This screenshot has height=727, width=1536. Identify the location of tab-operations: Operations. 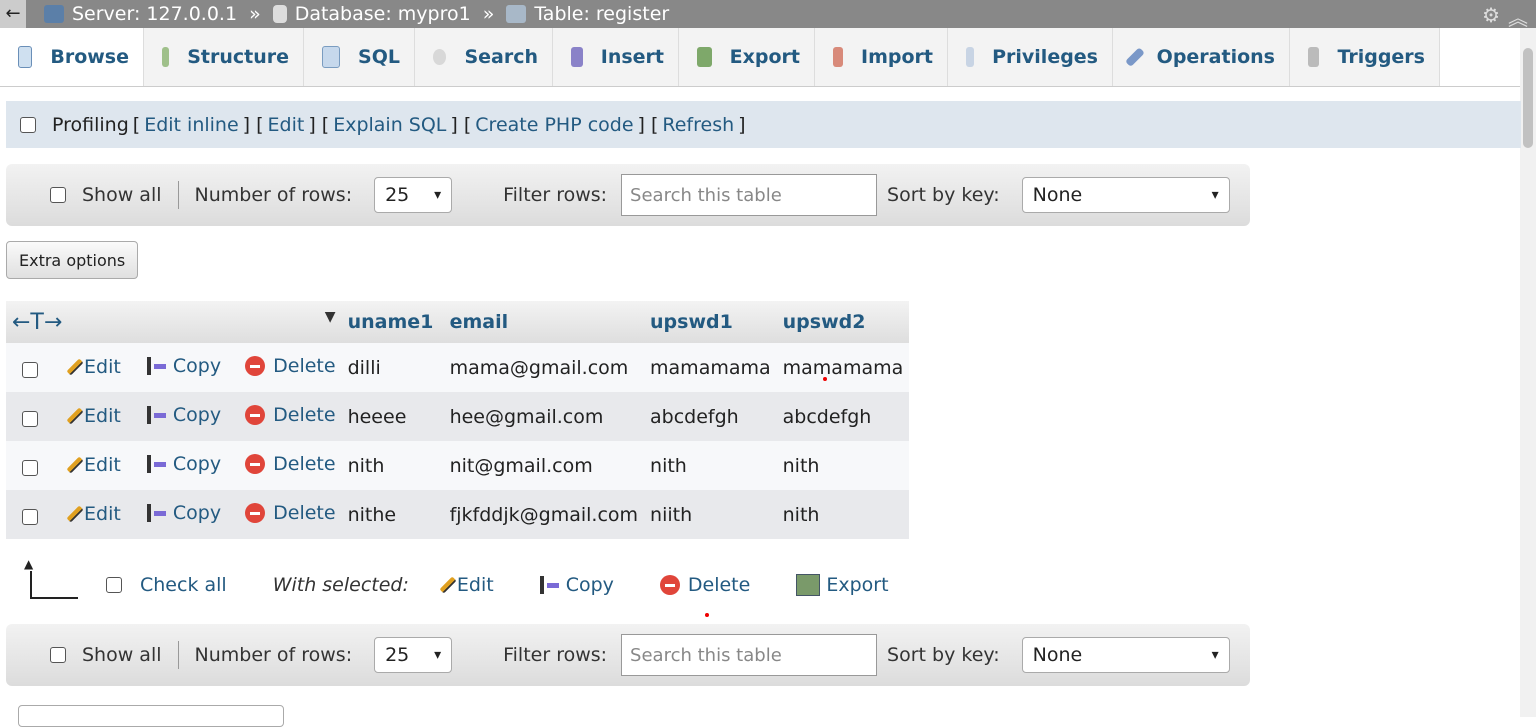
(1201, 57).